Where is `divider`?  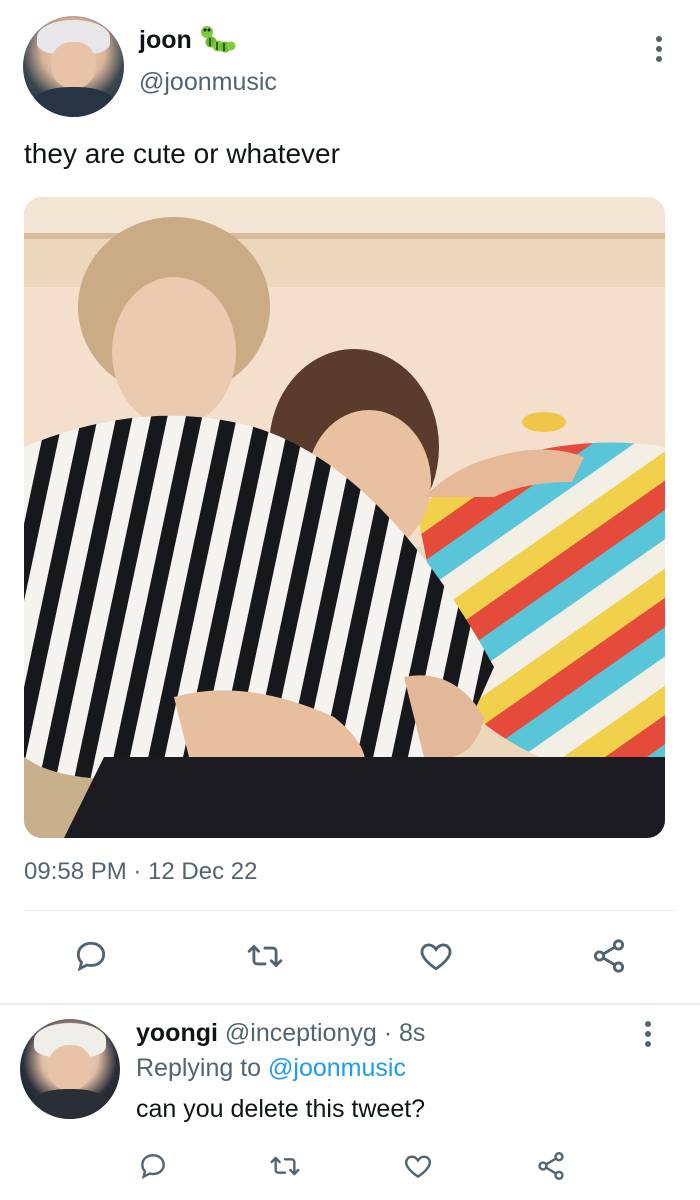
divider is located at coordinates (350, 910).